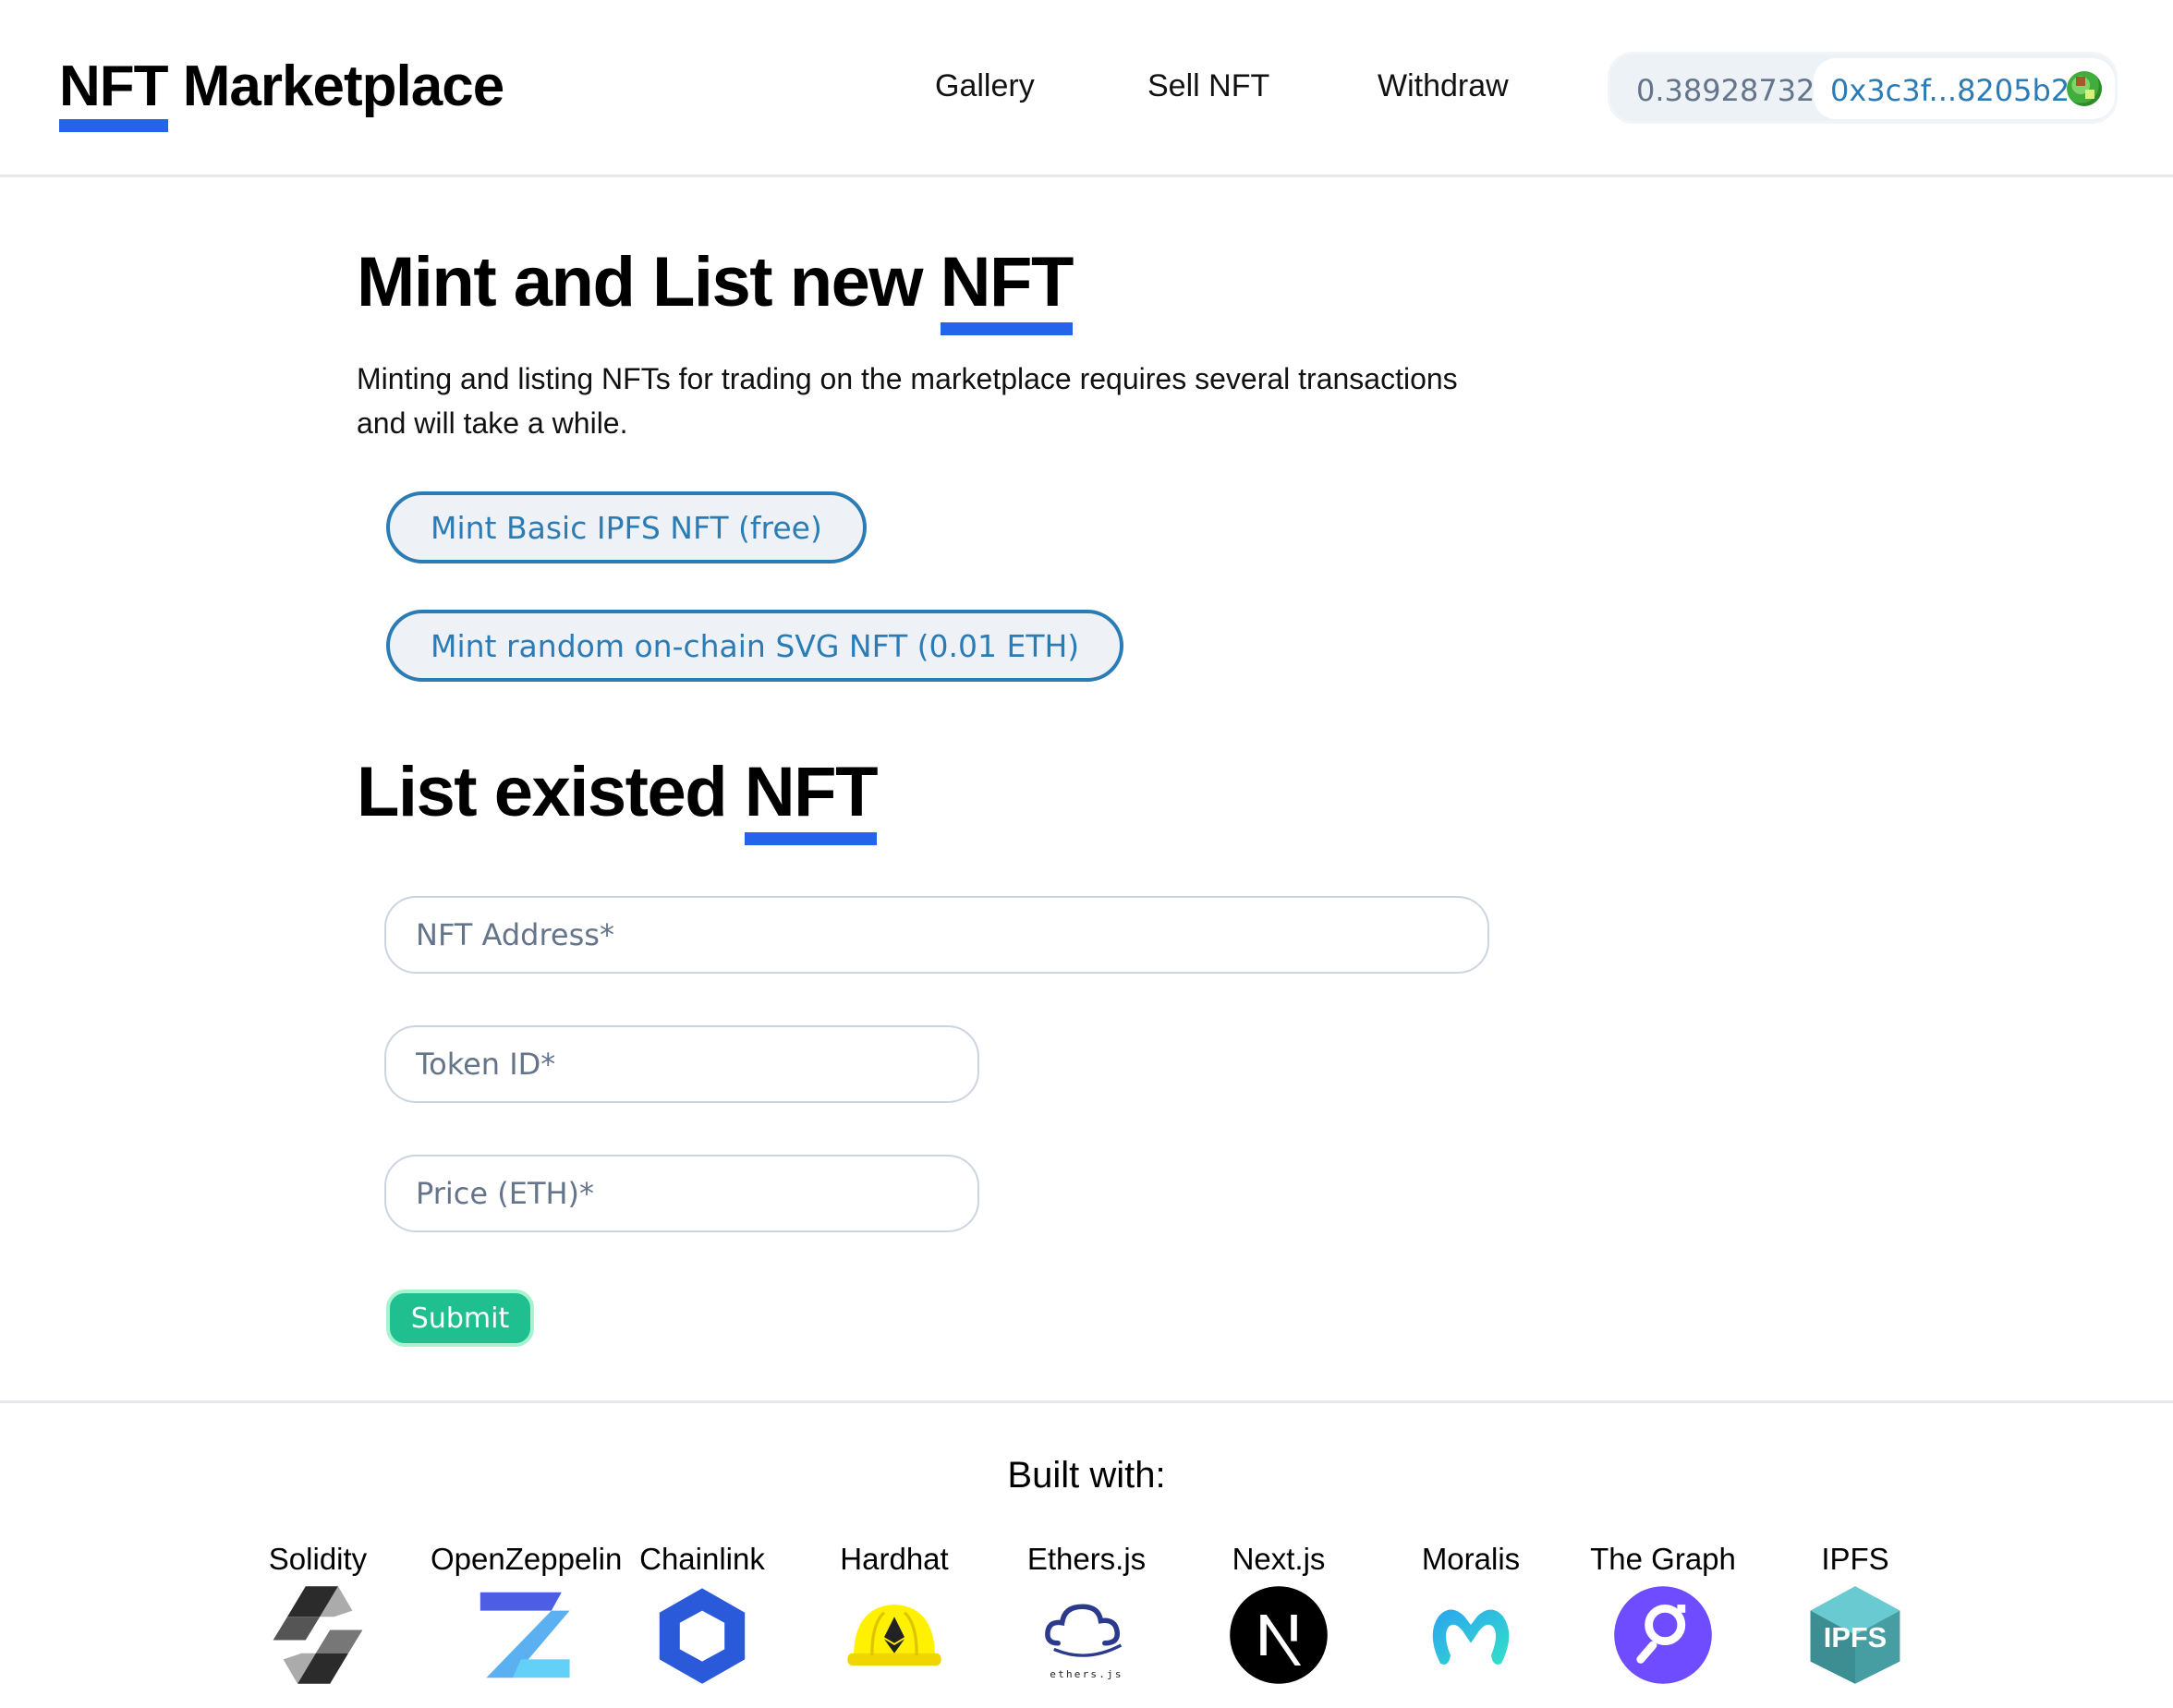  What do you see at coordinates (1208, 86) in the screenshot?
I see `nav-sell-nft-link: Sell NFT` at bounding box center [1208, 86].